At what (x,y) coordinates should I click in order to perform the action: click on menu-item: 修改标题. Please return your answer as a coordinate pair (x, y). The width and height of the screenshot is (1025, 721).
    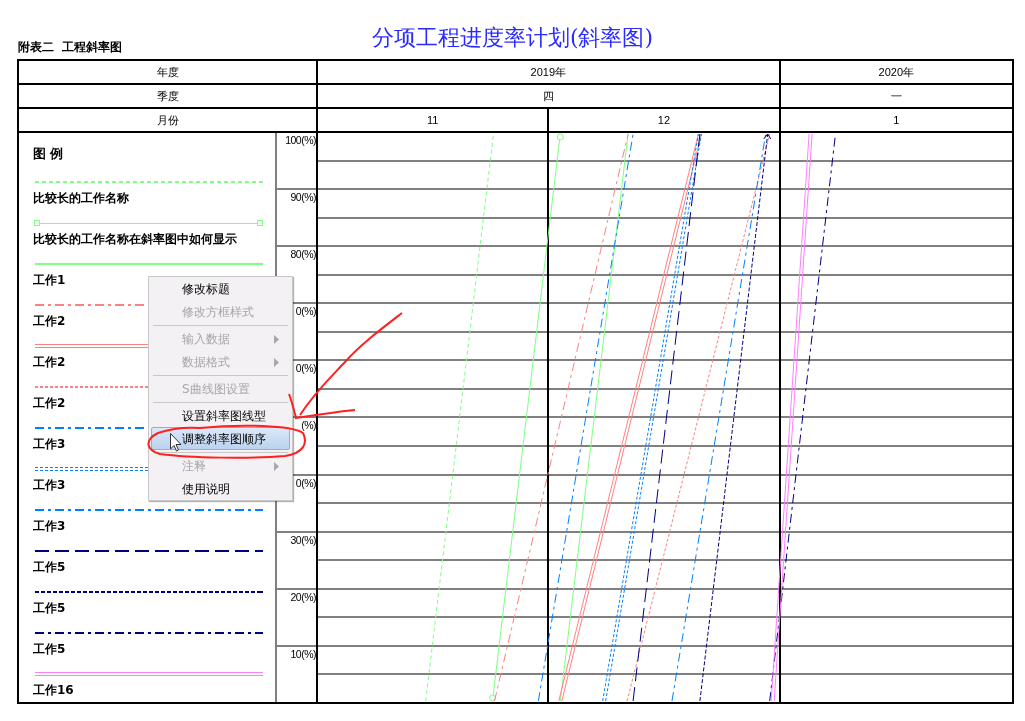
    Looking at the image, I should click on (220, 288).